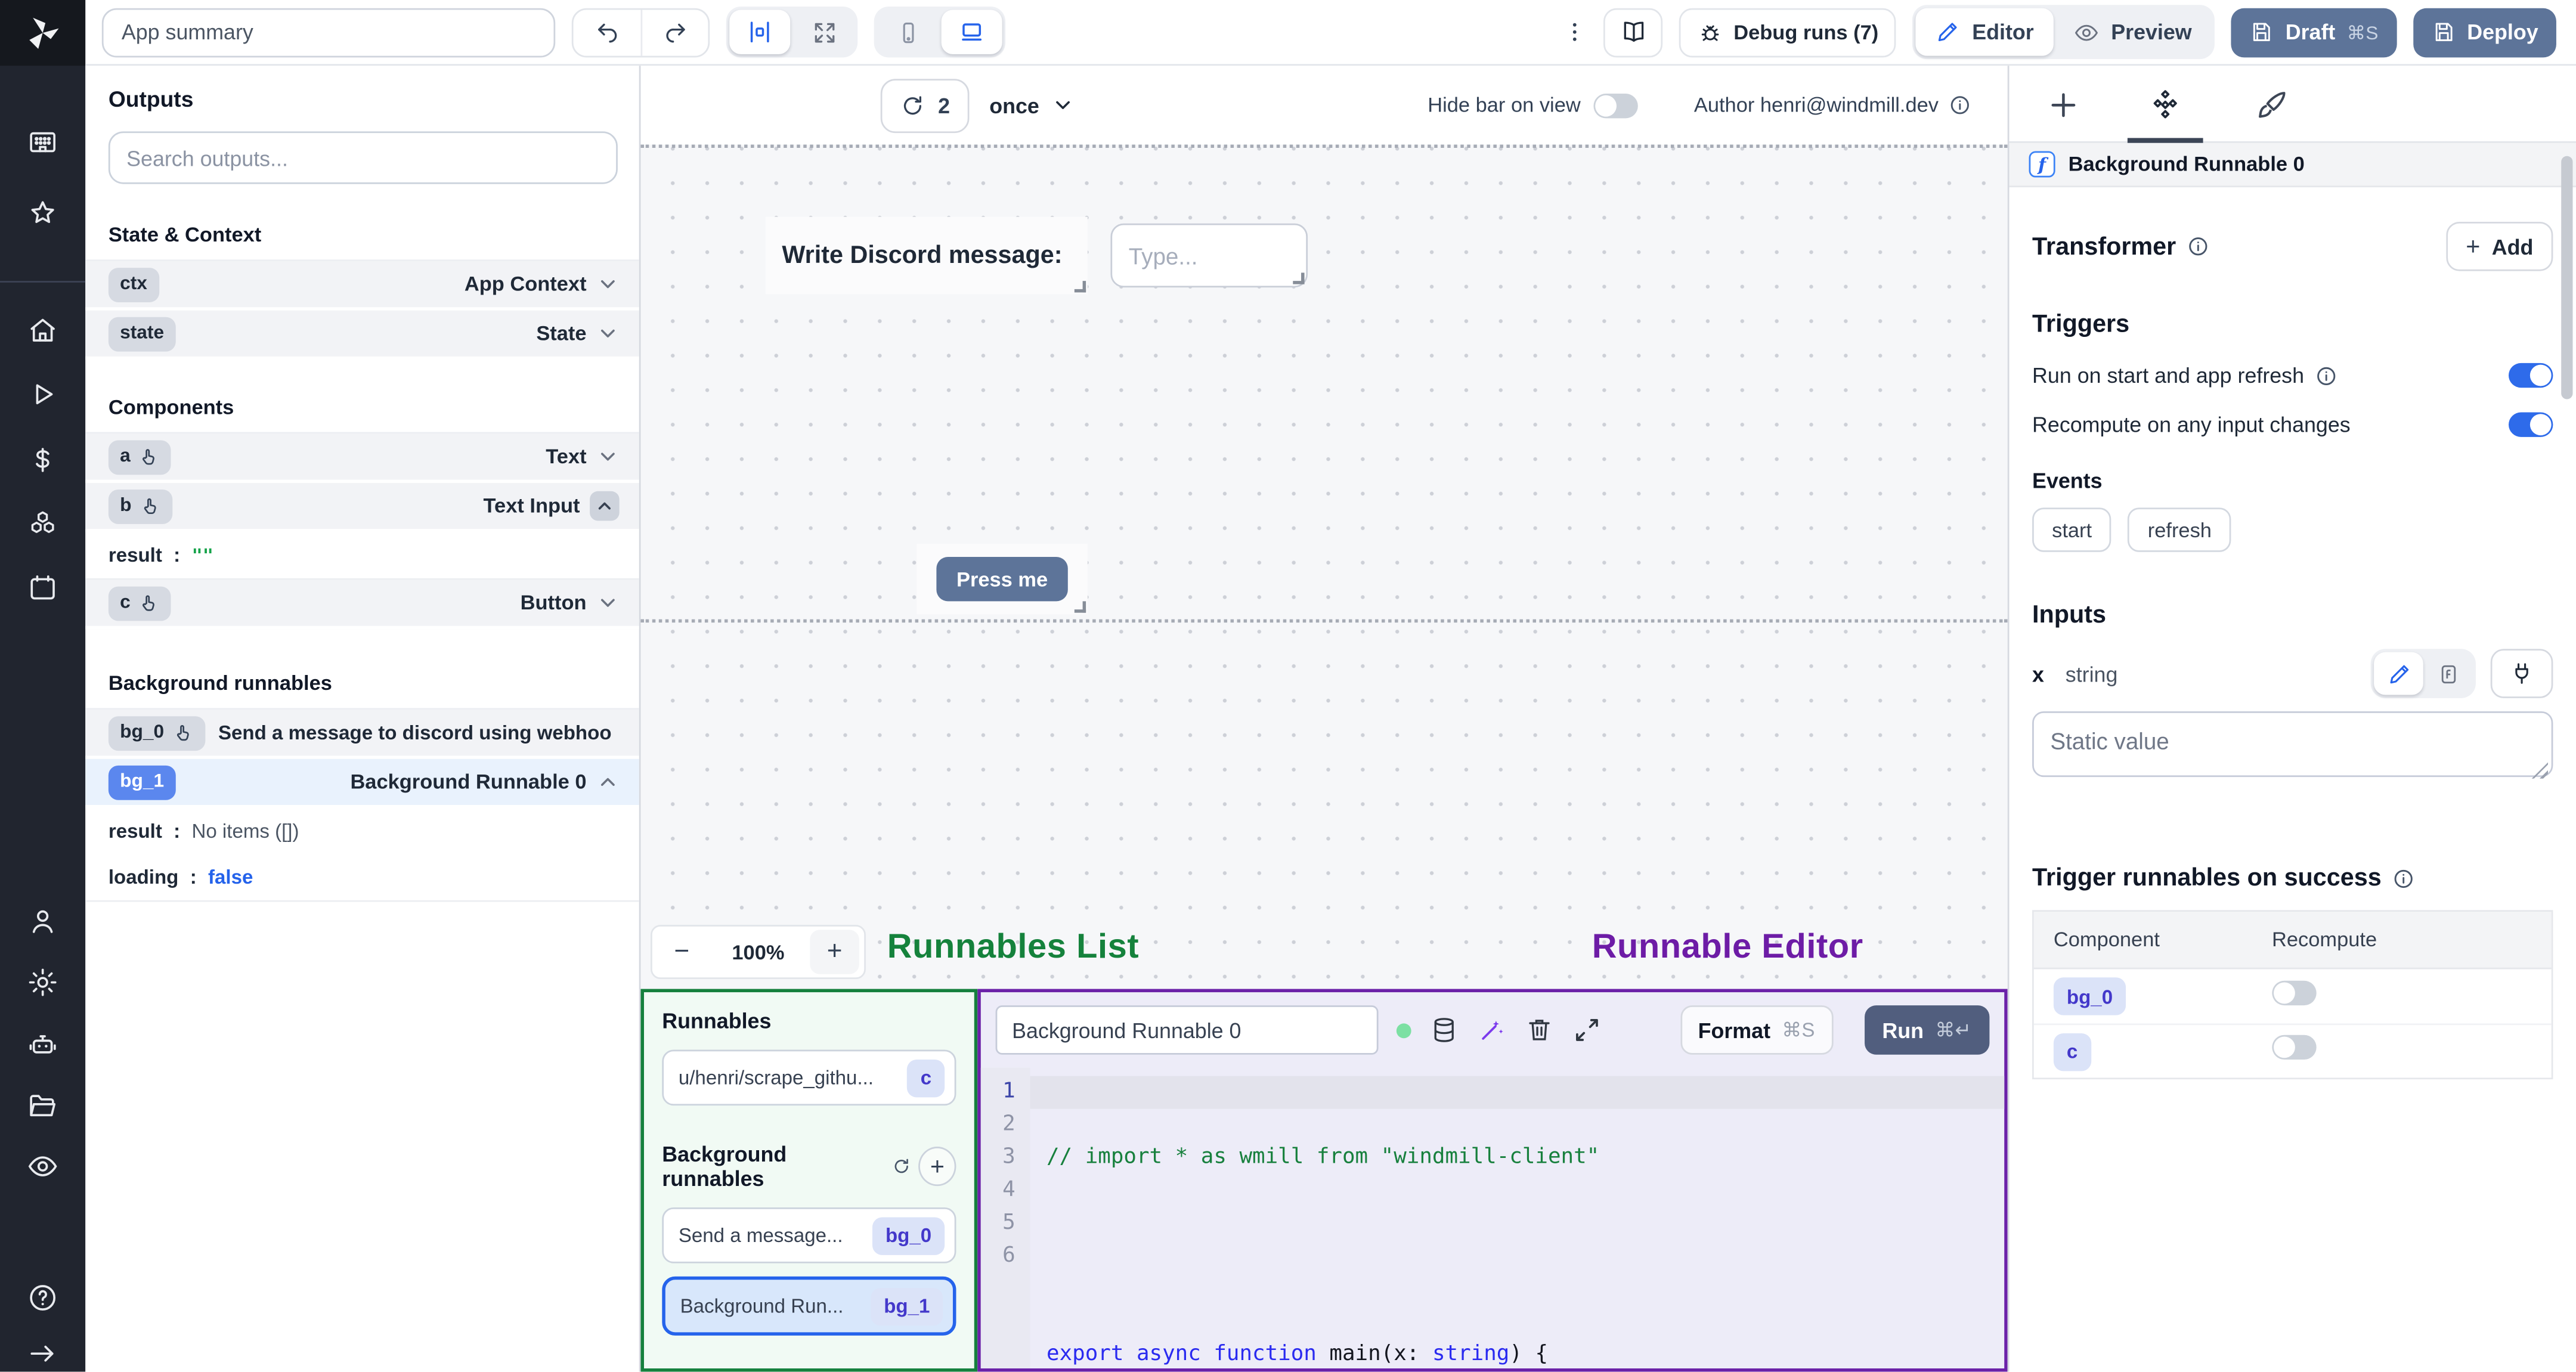  Describe the element at coordinates (760, 32) in the screenshot. I see `centered-layout-button` at that location.